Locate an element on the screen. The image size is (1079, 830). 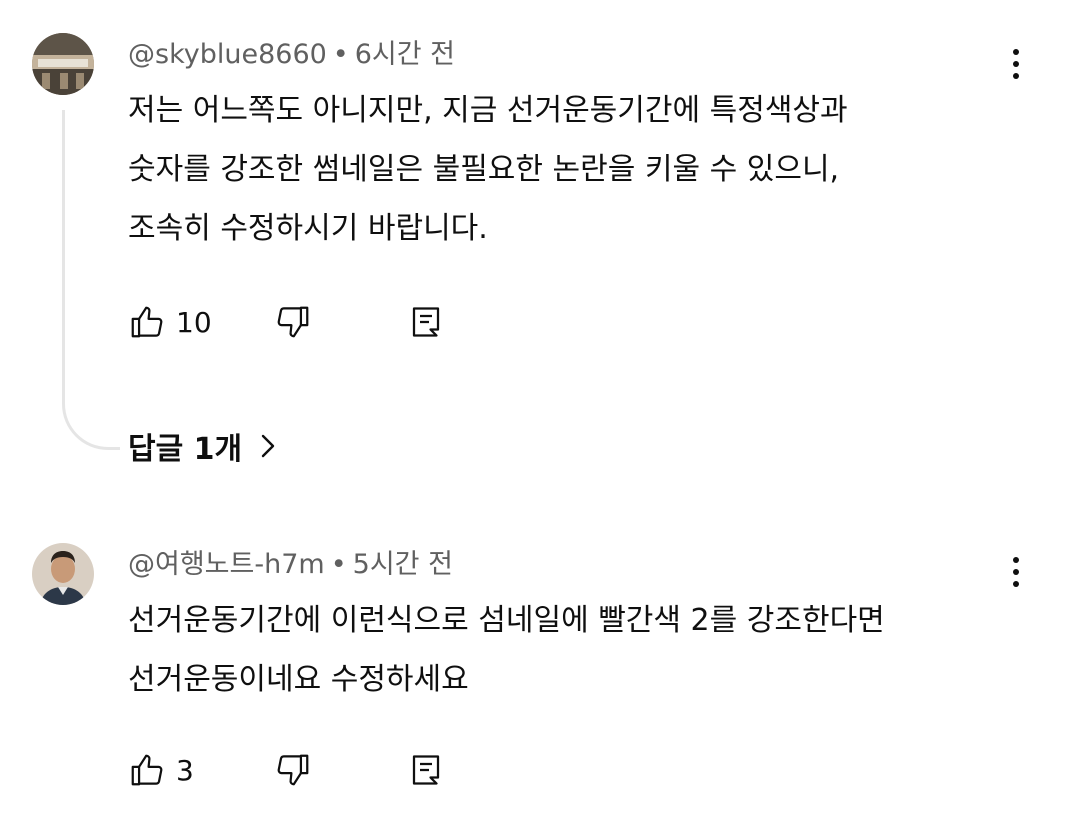
like-button: 3 is located at coordinates (161, 770).